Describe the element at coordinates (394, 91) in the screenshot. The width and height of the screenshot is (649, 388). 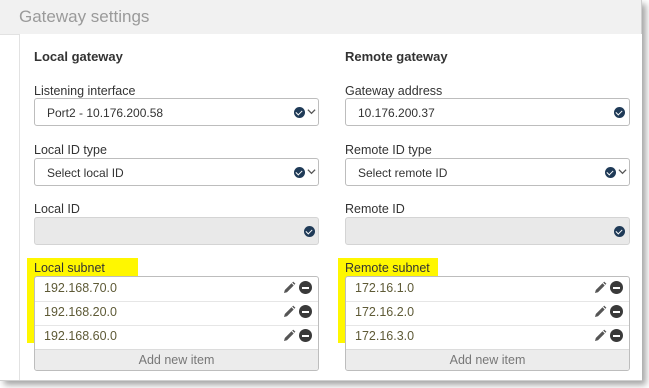
I see `gateway-address-label: Gateway address` at that location.